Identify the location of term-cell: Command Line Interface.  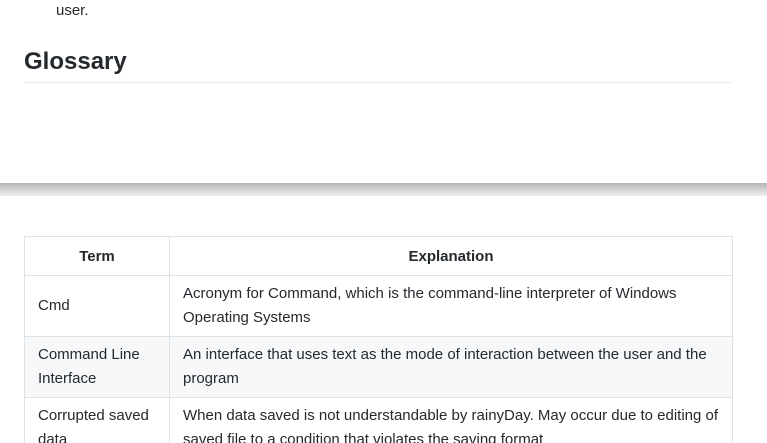
(97, 367).